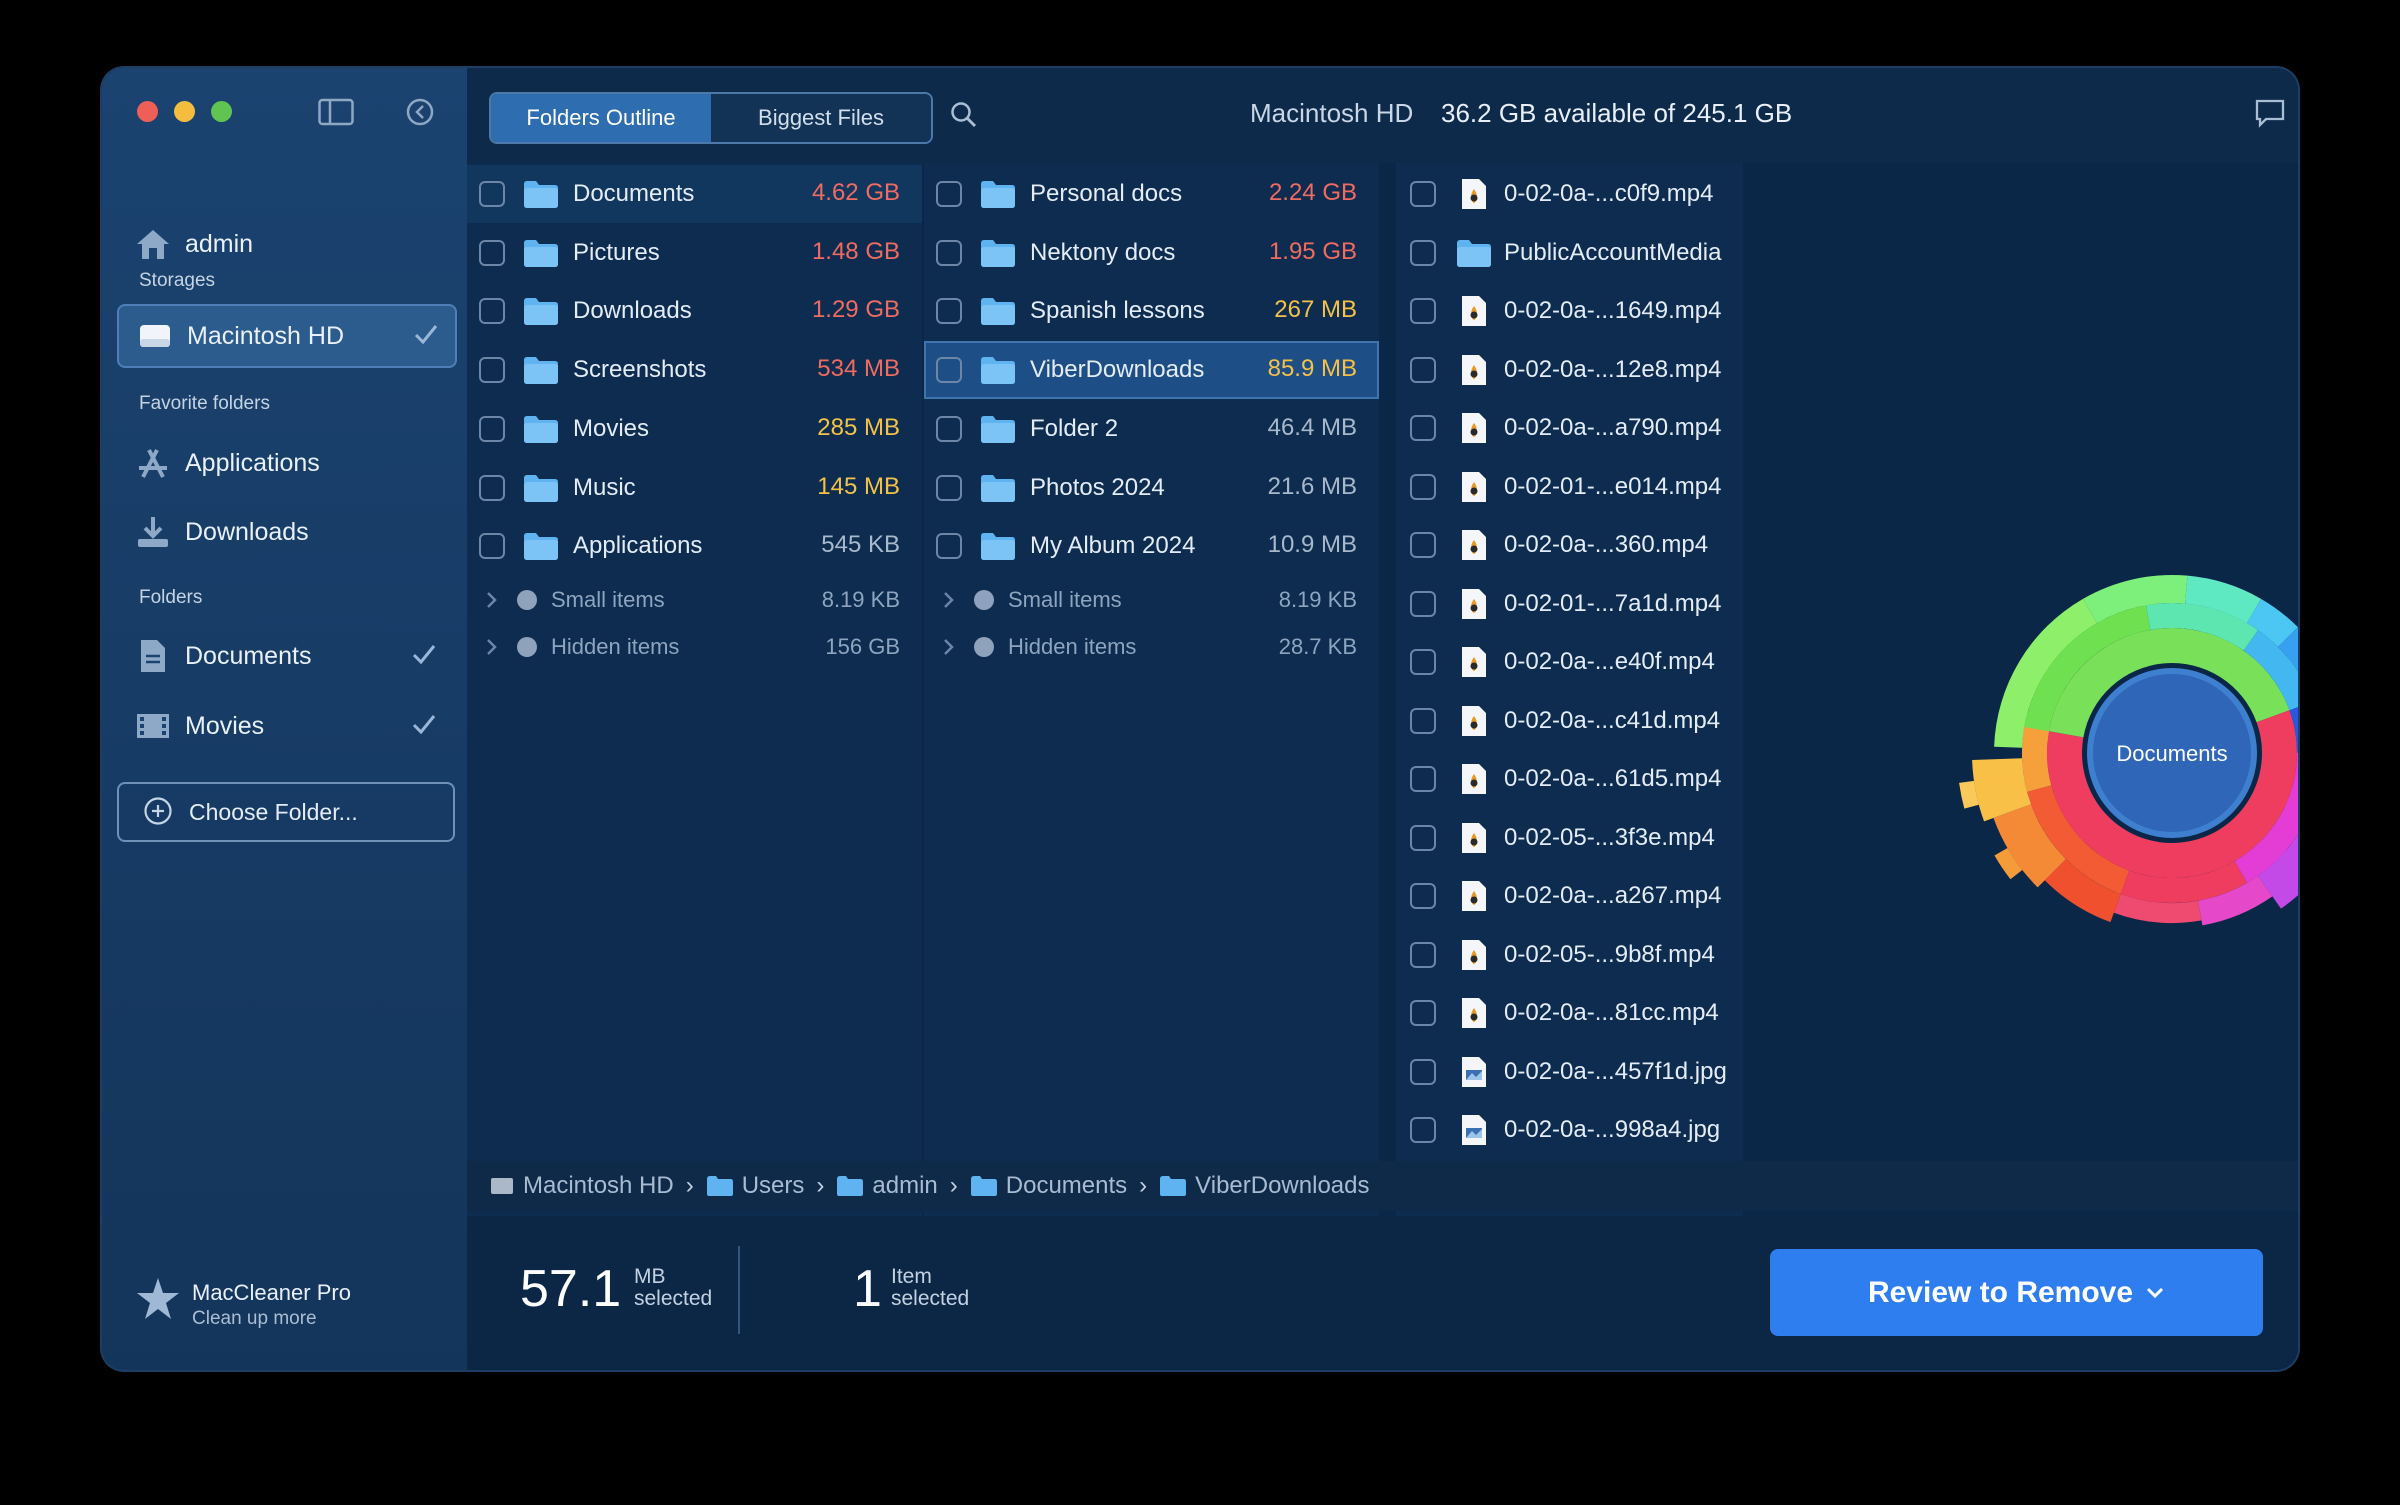 The height and width of the screenshot is (1505, 2400). Describe the element at coordinates (184, 111) in the screenshot. I see `minimize-window-button` at that location.